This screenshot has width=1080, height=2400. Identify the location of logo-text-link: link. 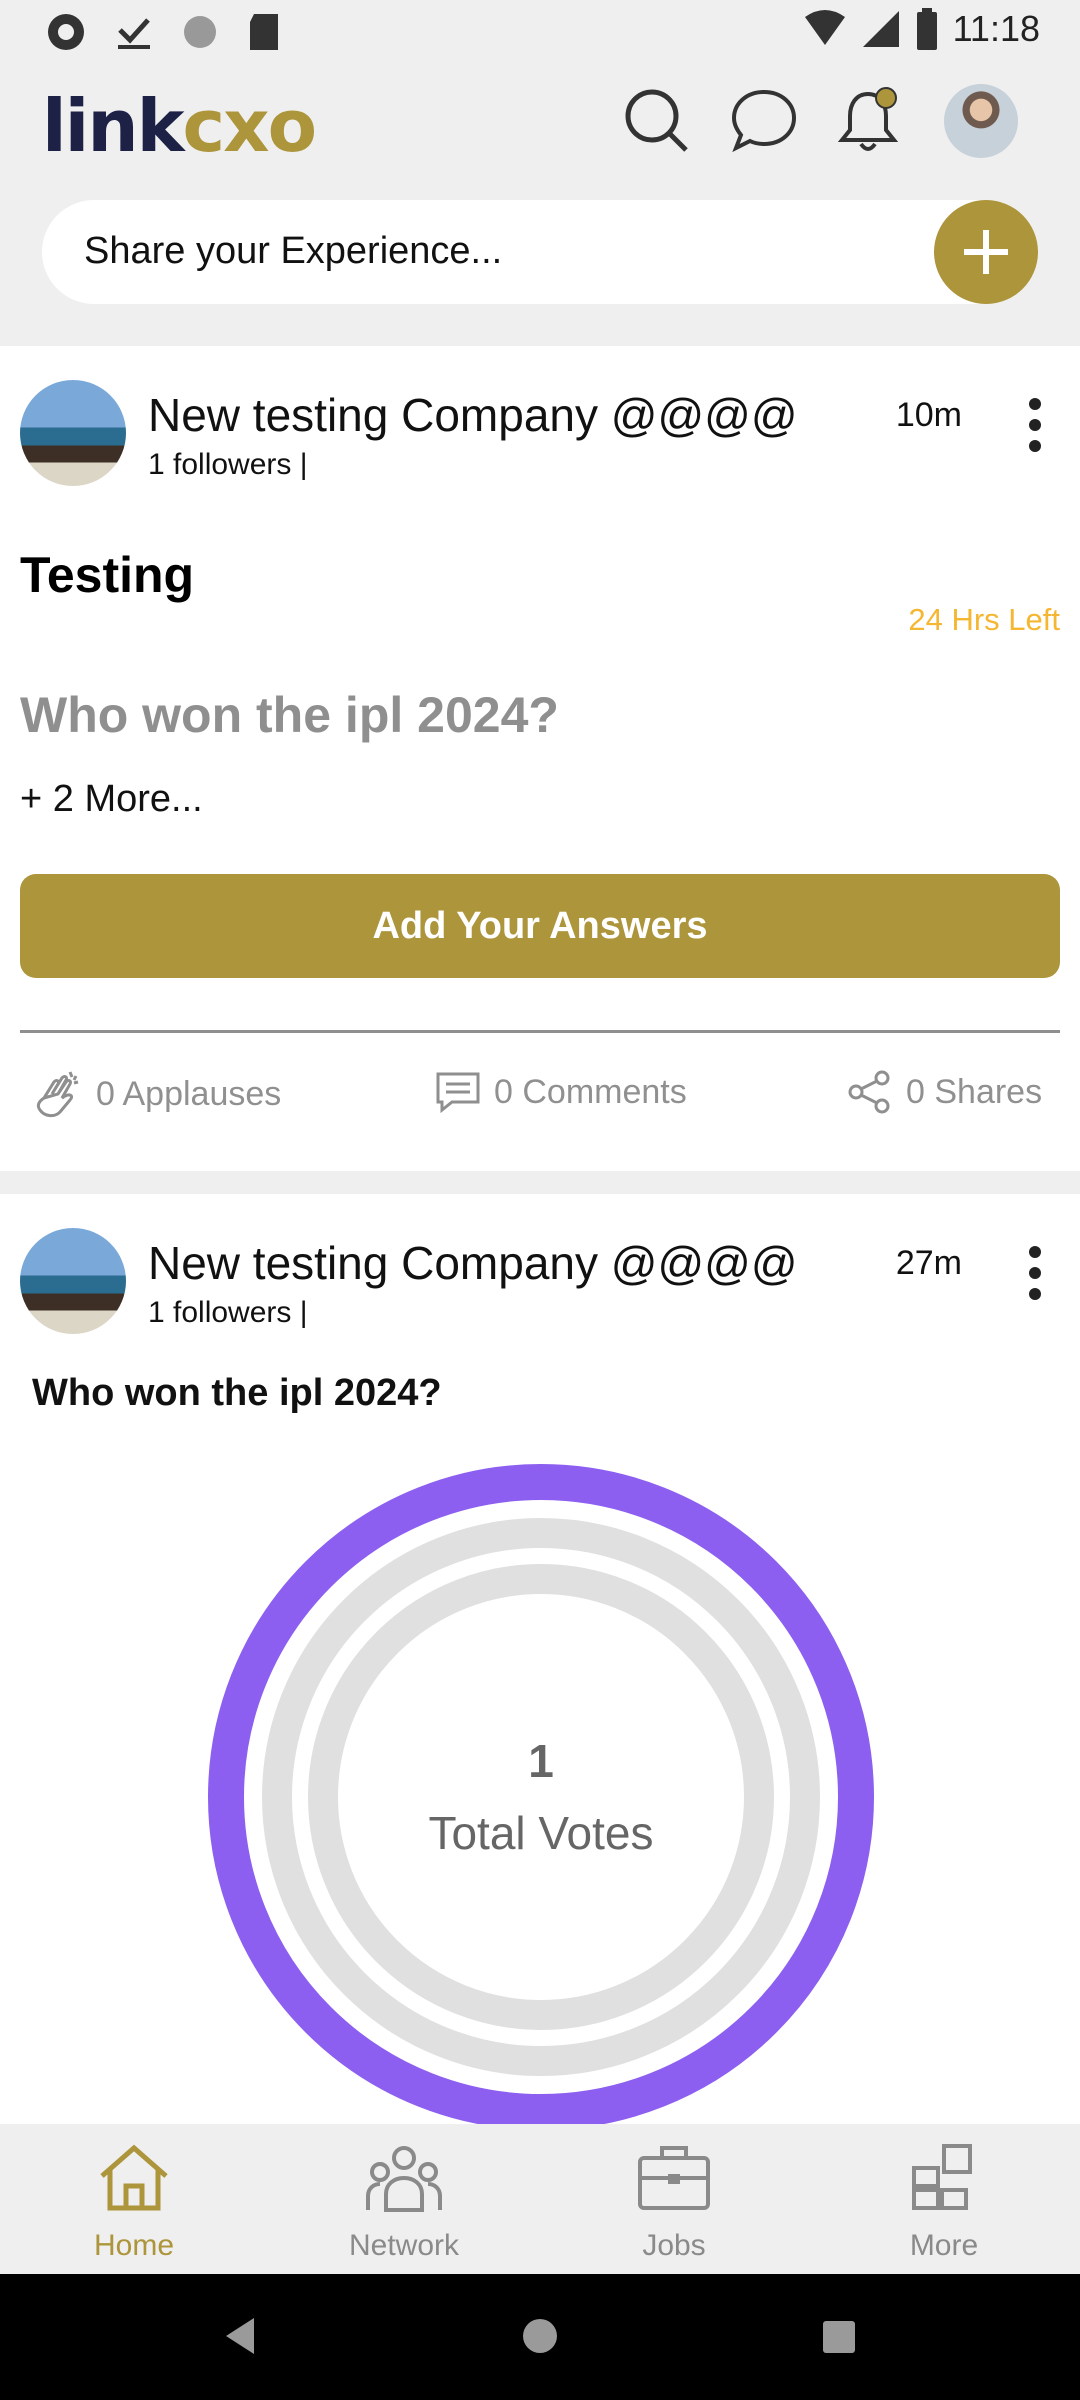
(113, 126).